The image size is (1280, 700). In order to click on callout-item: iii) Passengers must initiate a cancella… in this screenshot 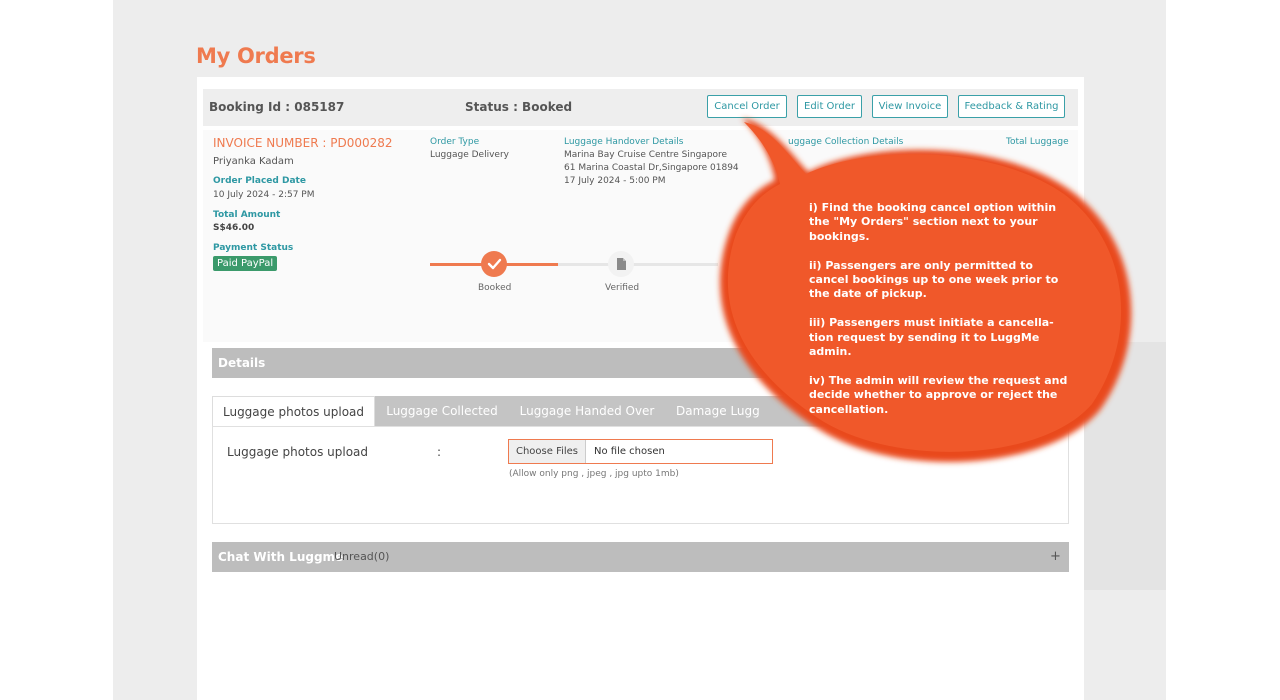, I will do `click(931, 337)`.